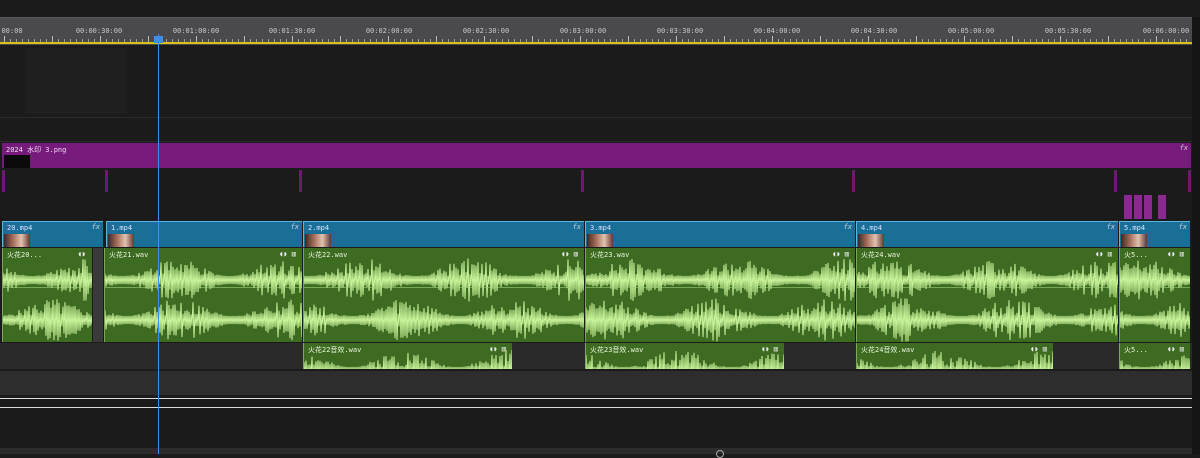  I want to click on audio-clip: 火花22.wav ◖◗ ▥, so click(443, 295).